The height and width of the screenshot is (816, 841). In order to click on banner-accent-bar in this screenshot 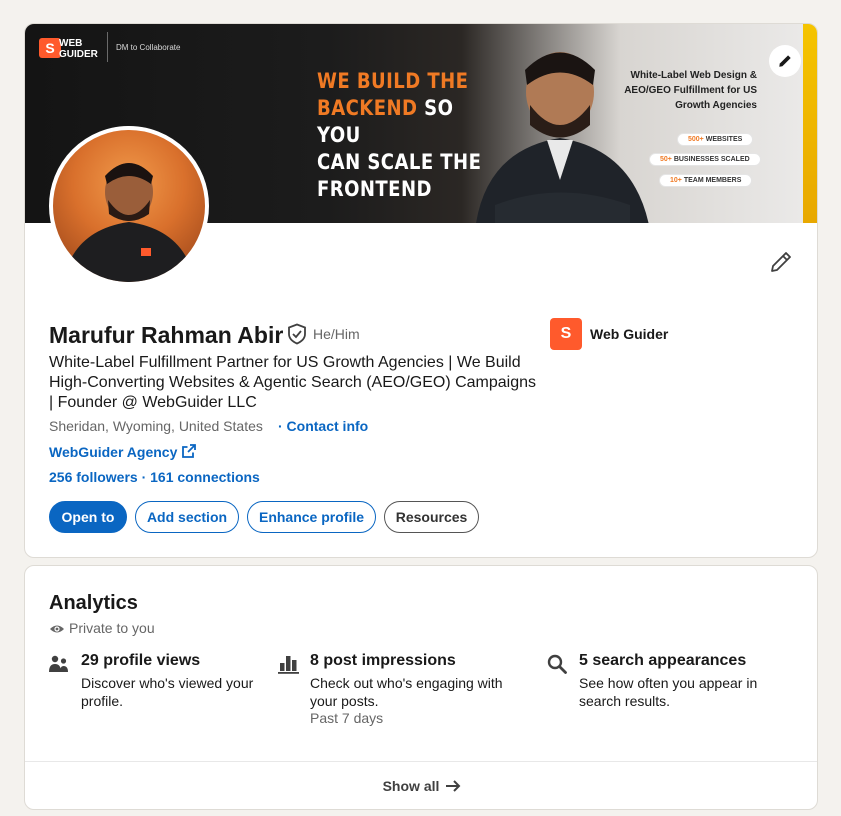, I will do `click(810, 123)`.